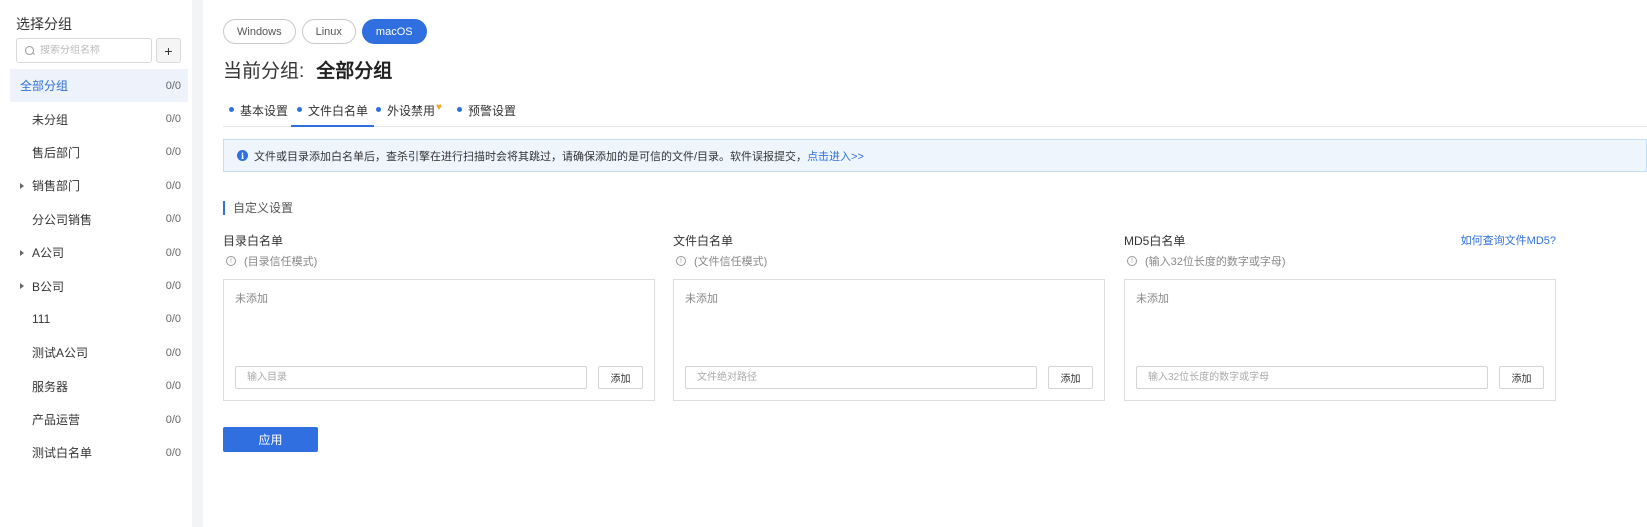 Image resolution: width=1647 pixels, height=527 pixels. Describe the element at coordinates (1521, 377) in the screenshot. I see `md5-add-button: 添加` at that location.